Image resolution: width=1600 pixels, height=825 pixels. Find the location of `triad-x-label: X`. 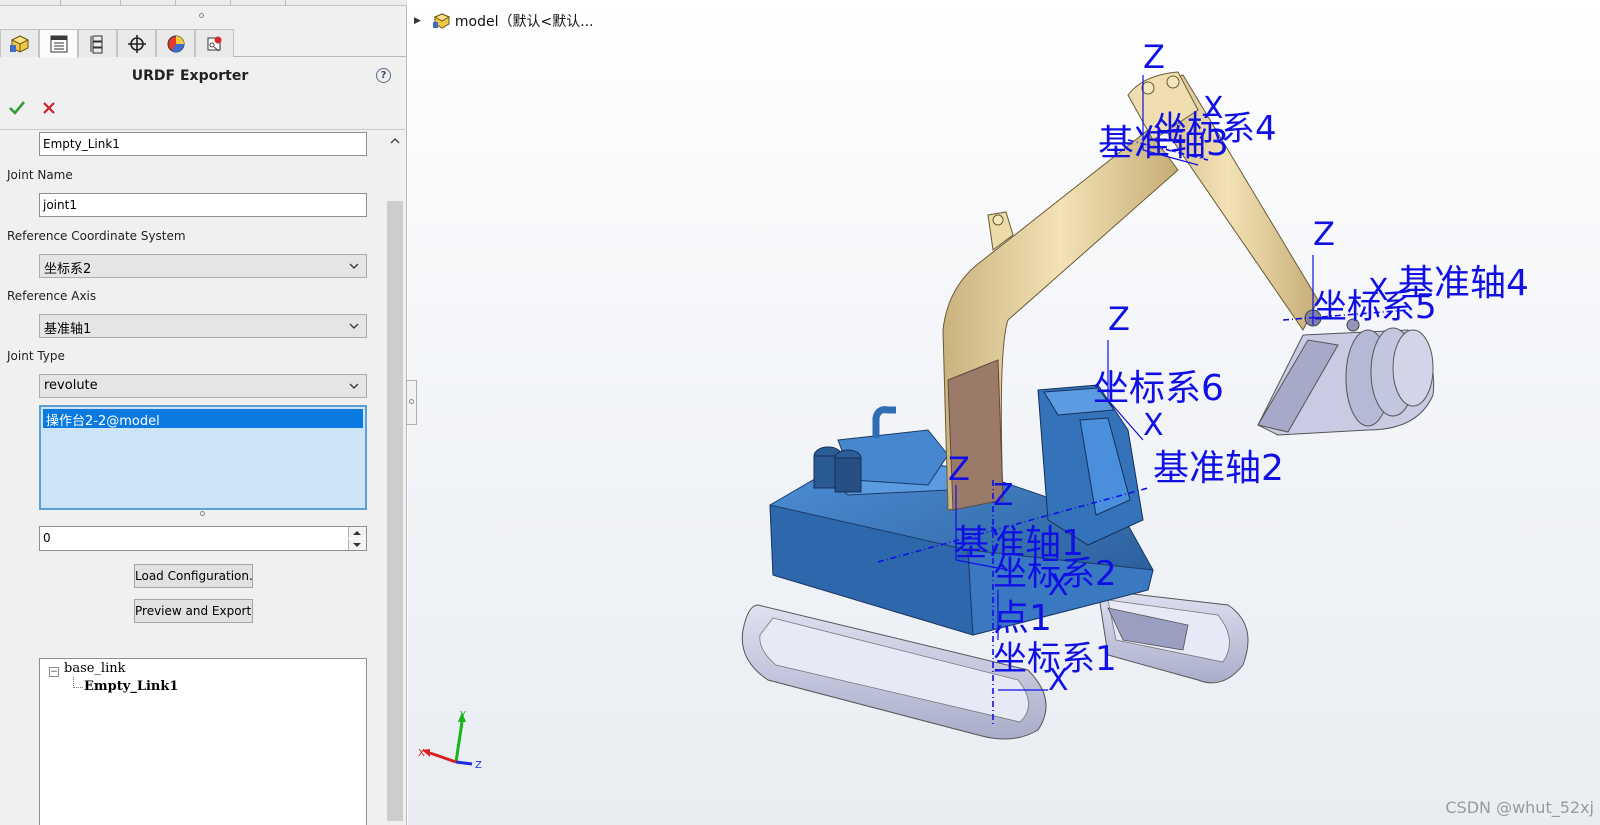

triad-x-label: X is located at coordinates (421, 753).